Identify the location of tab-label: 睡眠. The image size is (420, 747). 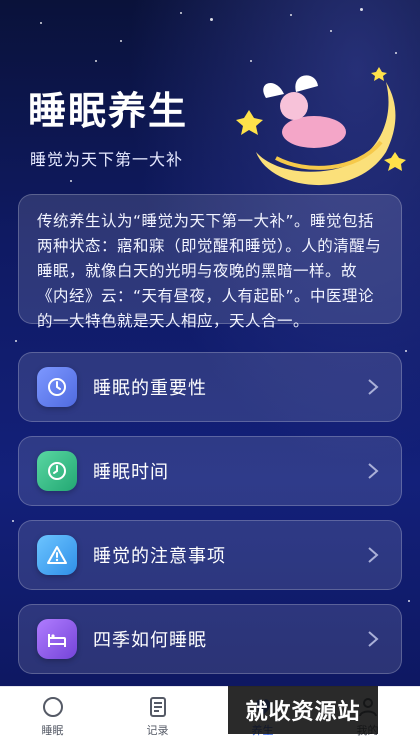
(52, 730).